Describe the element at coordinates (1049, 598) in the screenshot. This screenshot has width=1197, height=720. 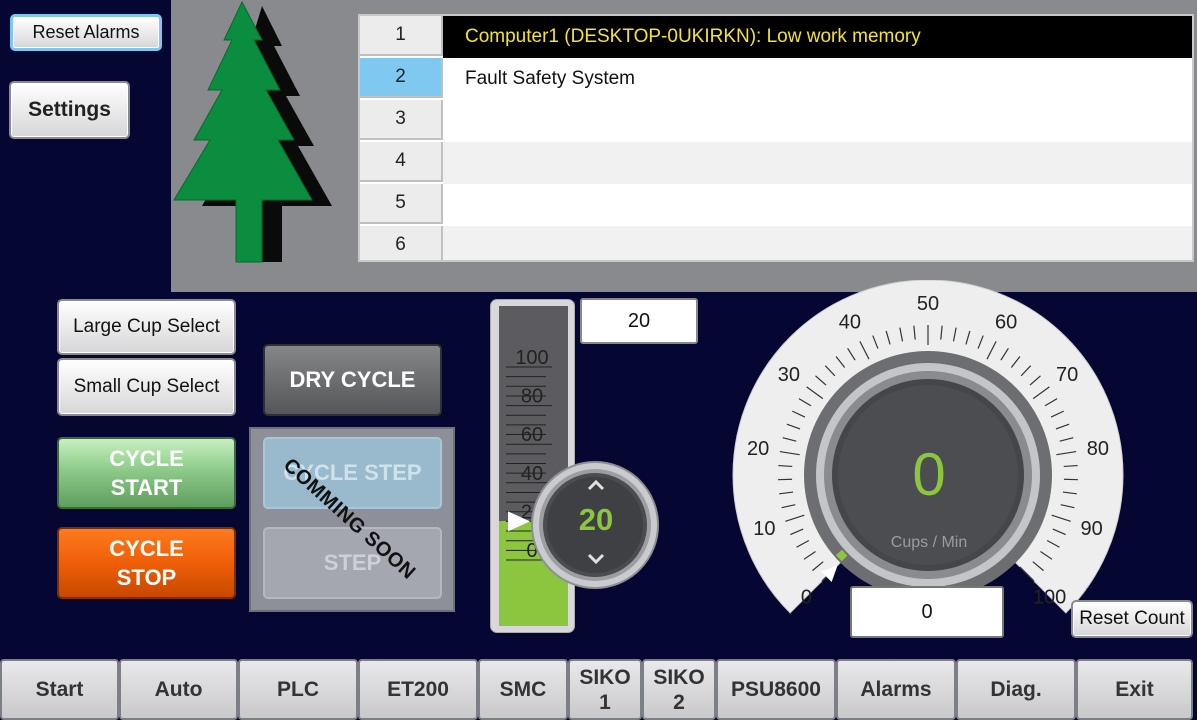
I see `gauge-scale-label: 100` at that location.